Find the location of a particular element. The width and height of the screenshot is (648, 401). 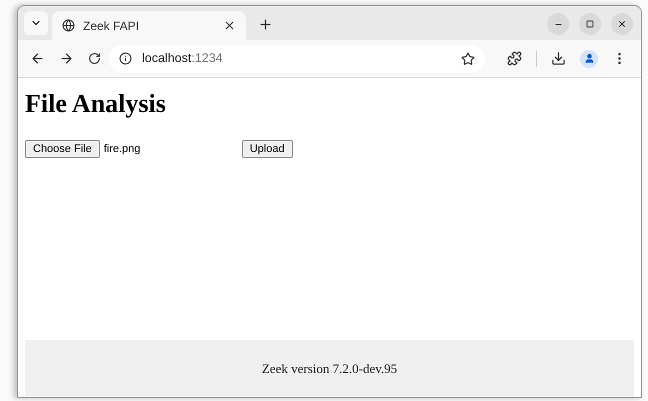

new-tab-icon is located at coordinates (265, 24).